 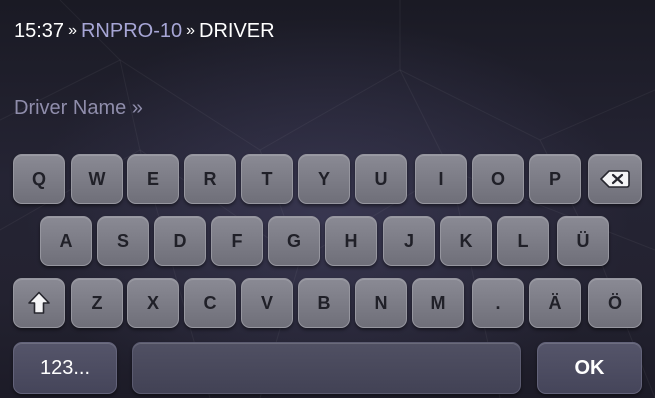 I want to click on driver-name-field: Driver Name », so click(x=324, y=108).